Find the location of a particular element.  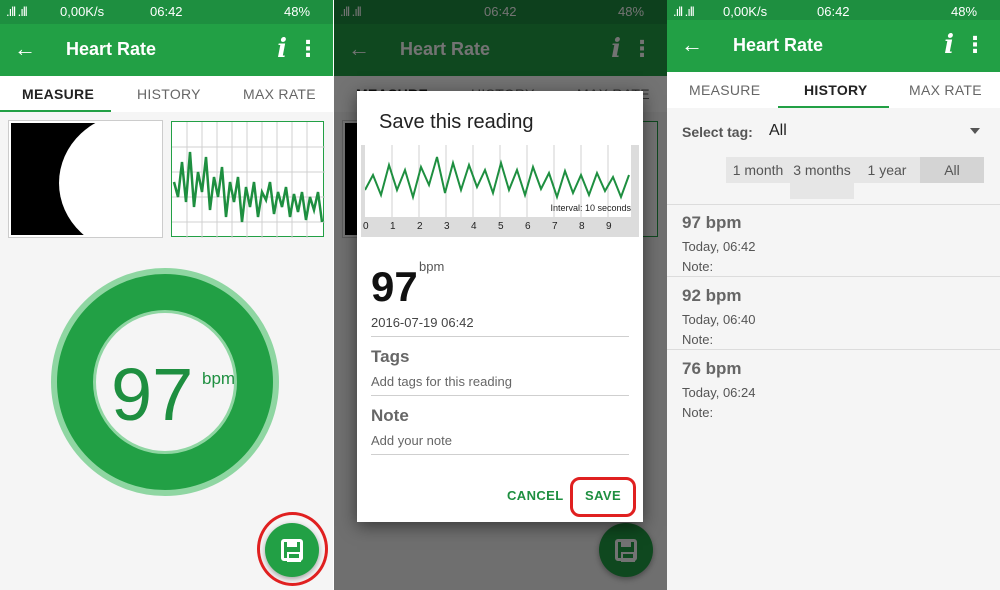

range-1-month: 1 month is located at coordinates (758, 170).